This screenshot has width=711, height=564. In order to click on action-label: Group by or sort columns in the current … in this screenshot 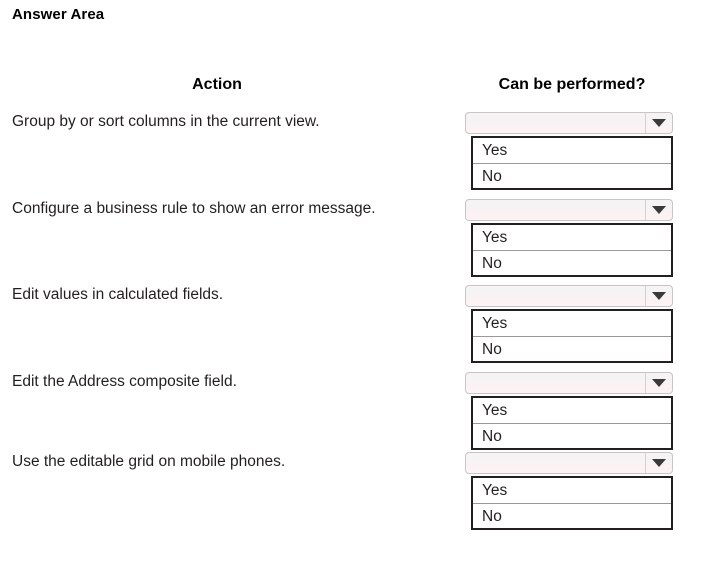, I will do `click(166, 121)`.